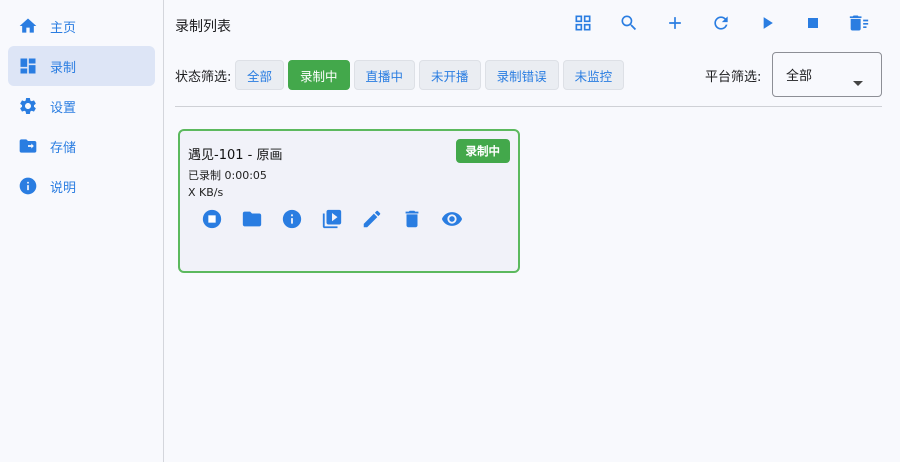  Describe the element at coordinates (384, 75) in the screenshot. I see `status-chip-live: 直播中` at that location.